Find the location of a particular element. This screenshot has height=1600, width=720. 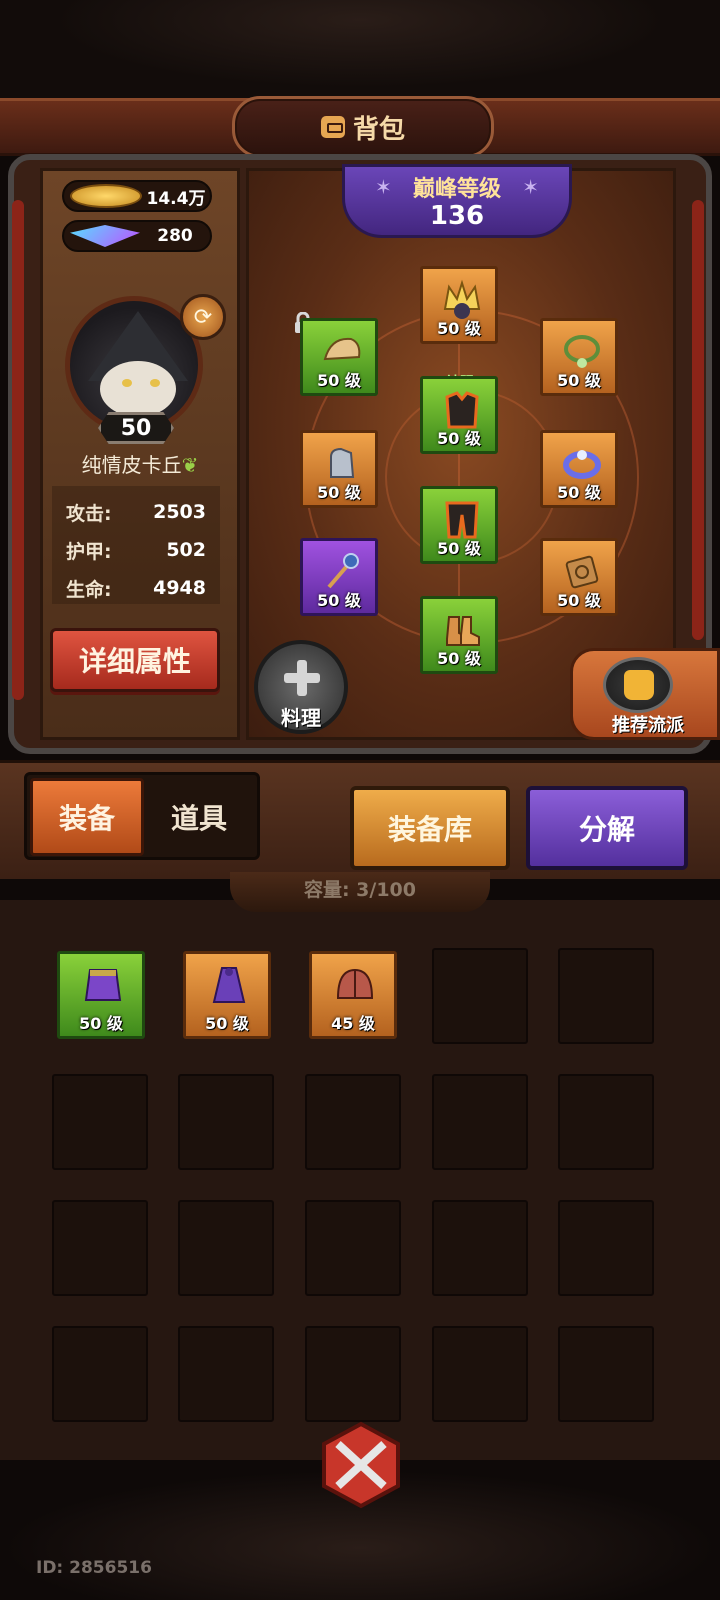

inventory-item: 45 级 is located at coordinates (353, 995).